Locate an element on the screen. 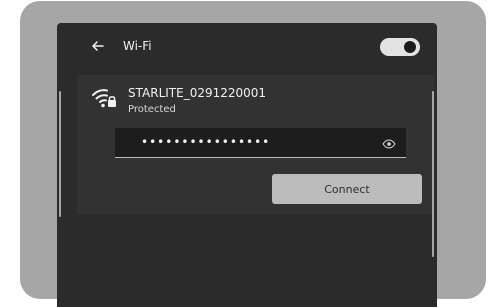 The image size is (499, 307). password-value: •••••••••••••••• is located at coordinates (206, 142).